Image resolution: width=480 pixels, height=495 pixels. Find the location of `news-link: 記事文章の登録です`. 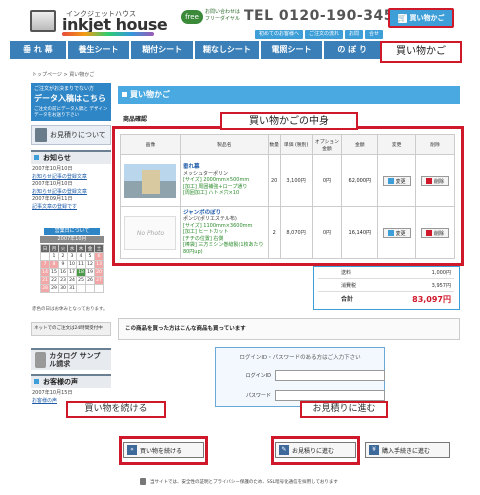

news-link: 記事文章の登録です is located at coordinates (72, 208).